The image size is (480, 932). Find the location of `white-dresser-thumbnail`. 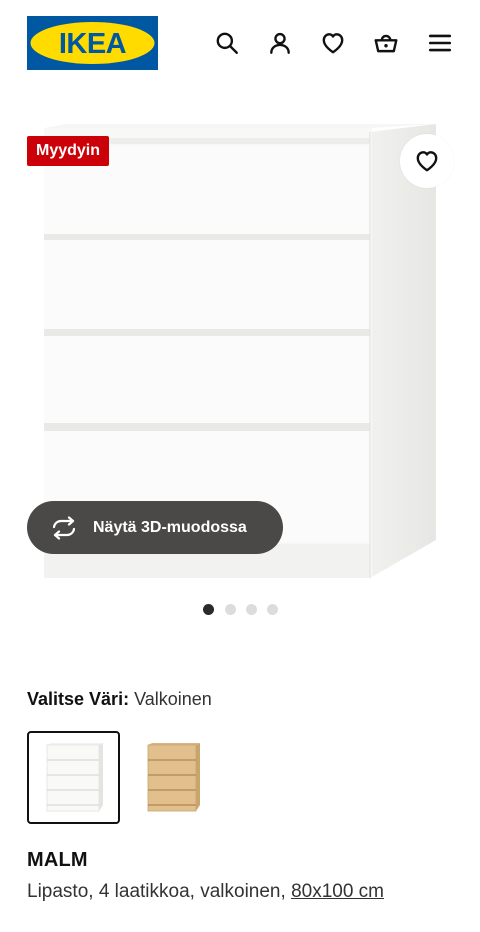

white-dresser-thumbnail is located at coordinates (74, 776).